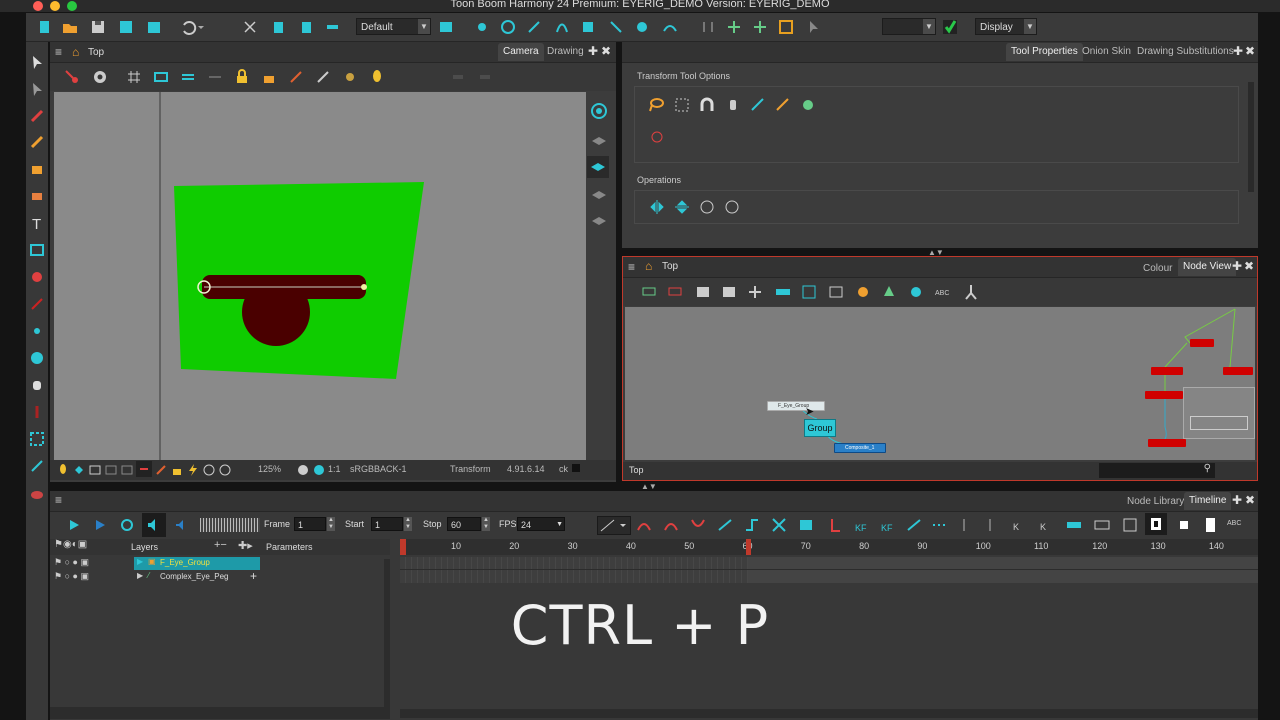 This screenshot has width=1280, height=720. I want to click on save-icon, so click(98, 27).